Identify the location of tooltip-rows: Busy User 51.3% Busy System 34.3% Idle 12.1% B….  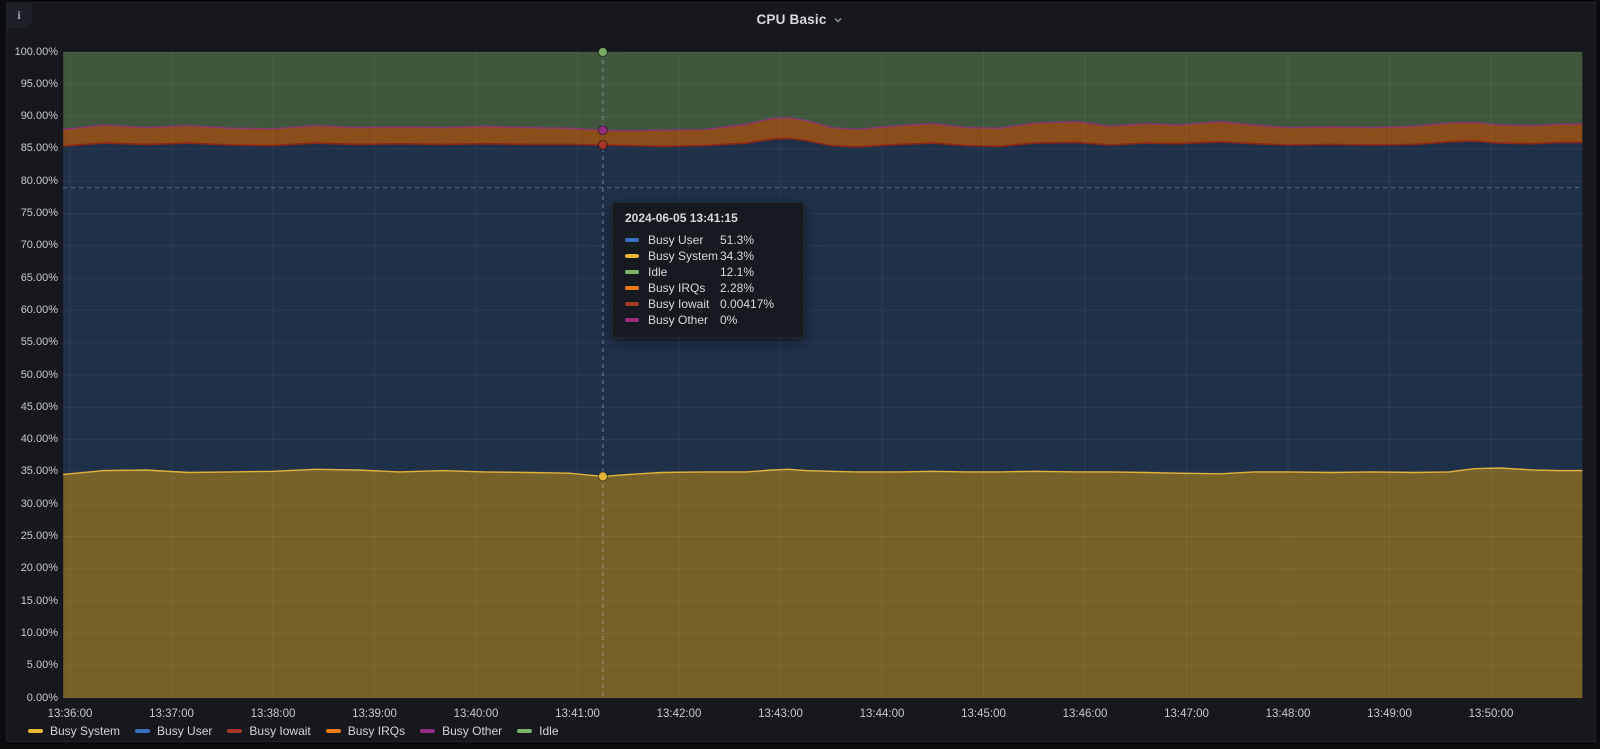
(708, 280).